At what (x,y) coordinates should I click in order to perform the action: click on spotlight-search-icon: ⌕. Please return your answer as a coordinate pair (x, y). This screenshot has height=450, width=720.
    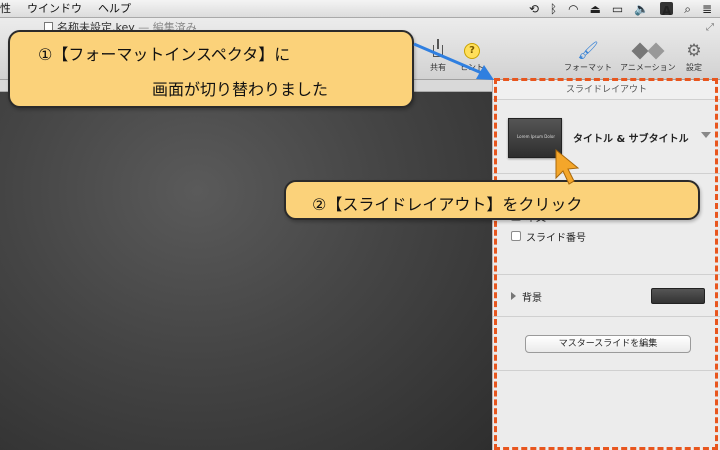
    Looking at the image, I should click on (687, 9).